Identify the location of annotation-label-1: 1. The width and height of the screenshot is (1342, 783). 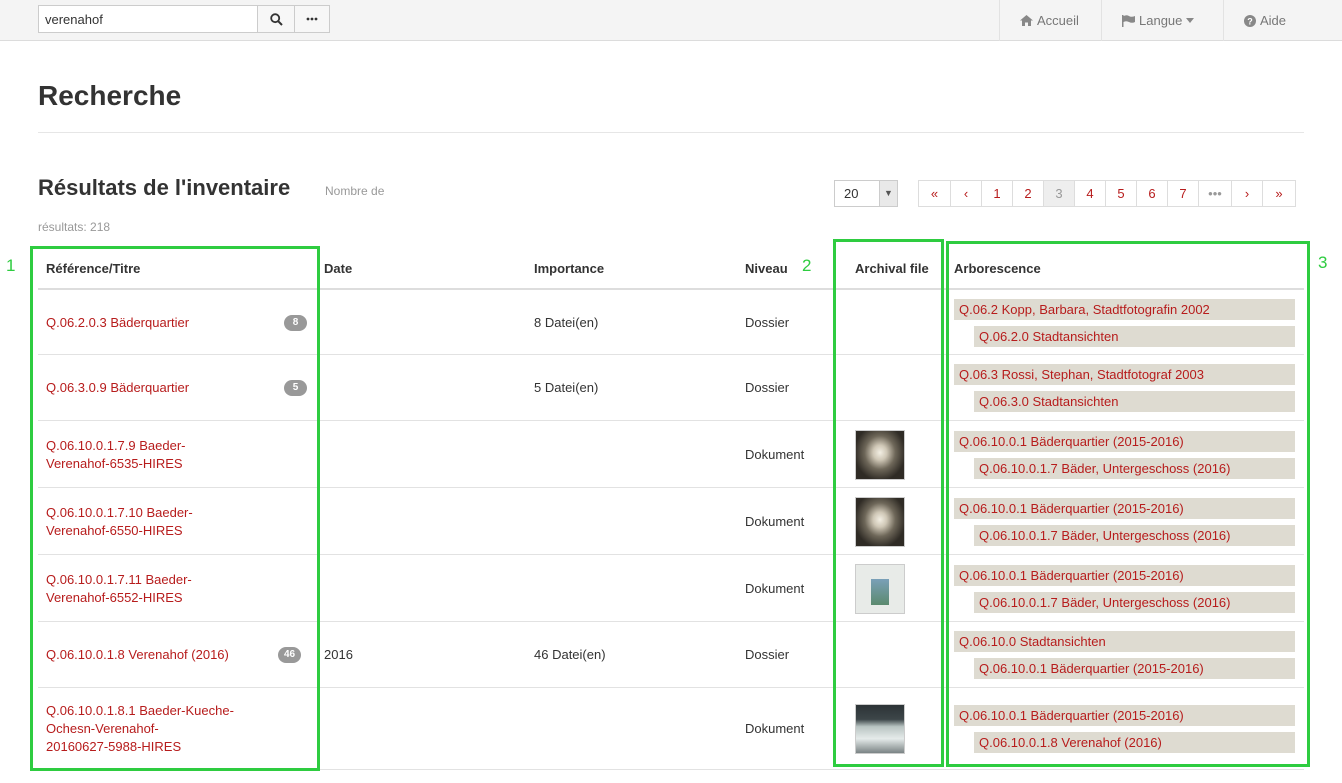
(11, 265).